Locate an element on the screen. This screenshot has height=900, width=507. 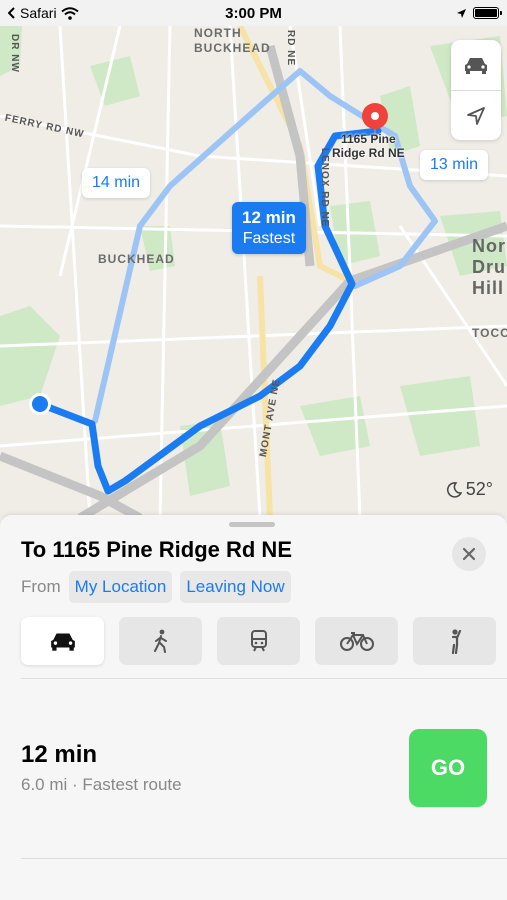
status-time: 3:00 PM is located at coordinates (253, 13).